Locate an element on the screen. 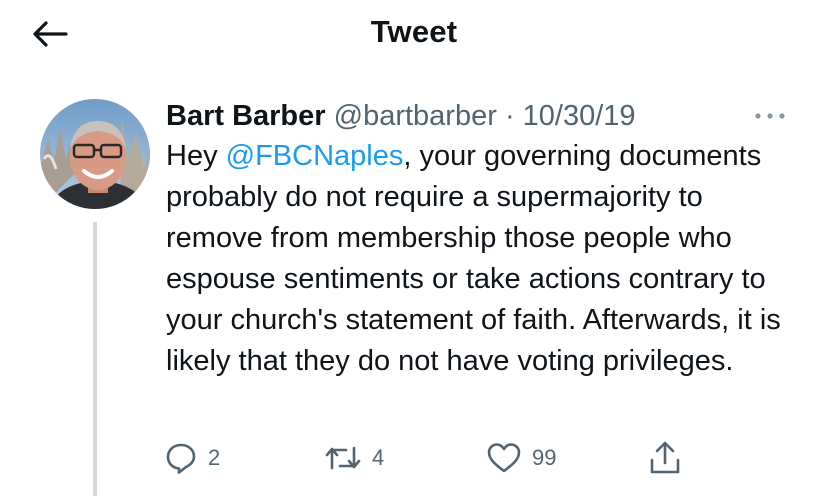 This screenshot has width=828, height=496. more-options-button is located at coordinates (770, 116).